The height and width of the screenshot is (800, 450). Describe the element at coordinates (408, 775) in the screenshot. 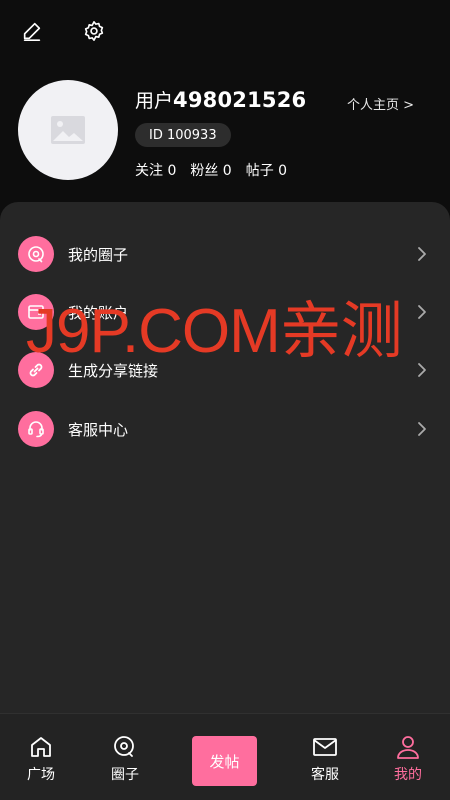

I see `tab-label: 我的` at that location.